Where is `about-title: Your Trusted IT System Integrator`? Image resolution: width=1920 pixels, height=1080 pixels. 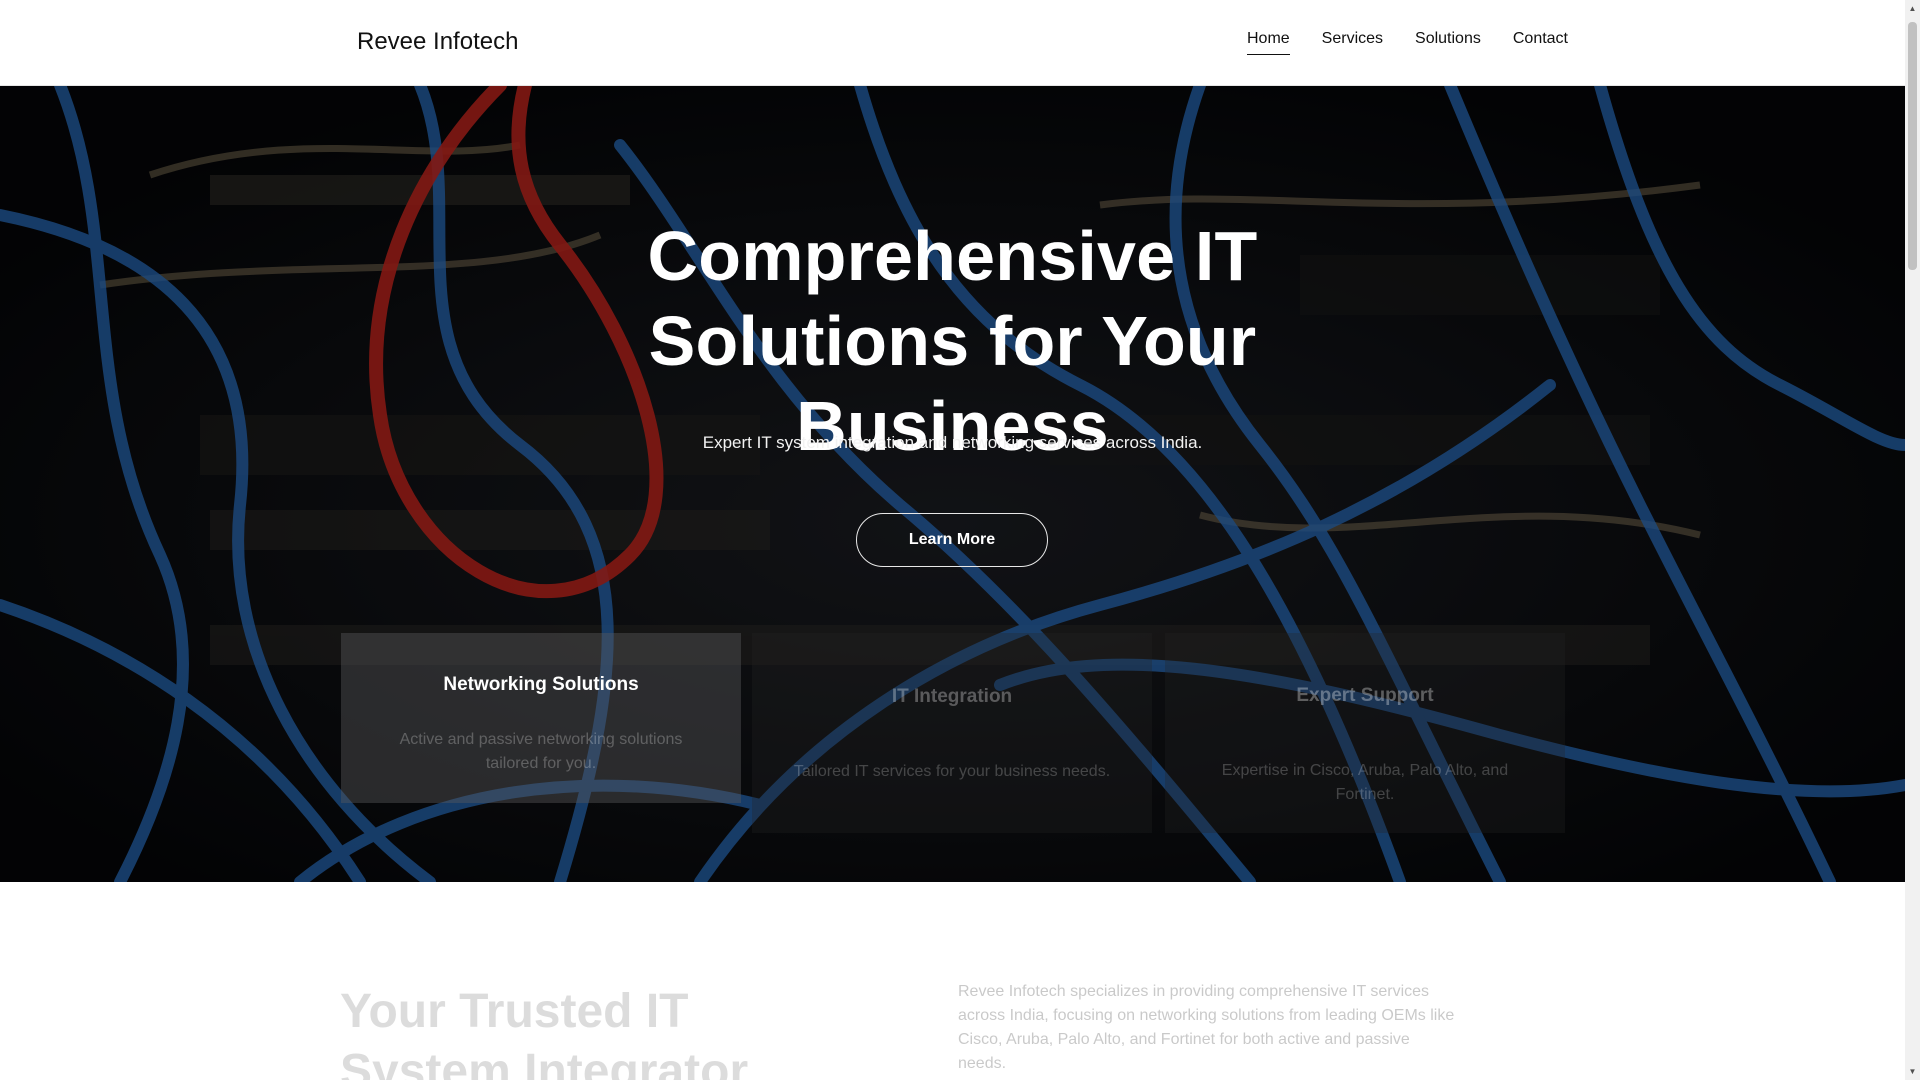 about-title: Your Trusted IT System Integrator is located at coordinates (544, 1032).